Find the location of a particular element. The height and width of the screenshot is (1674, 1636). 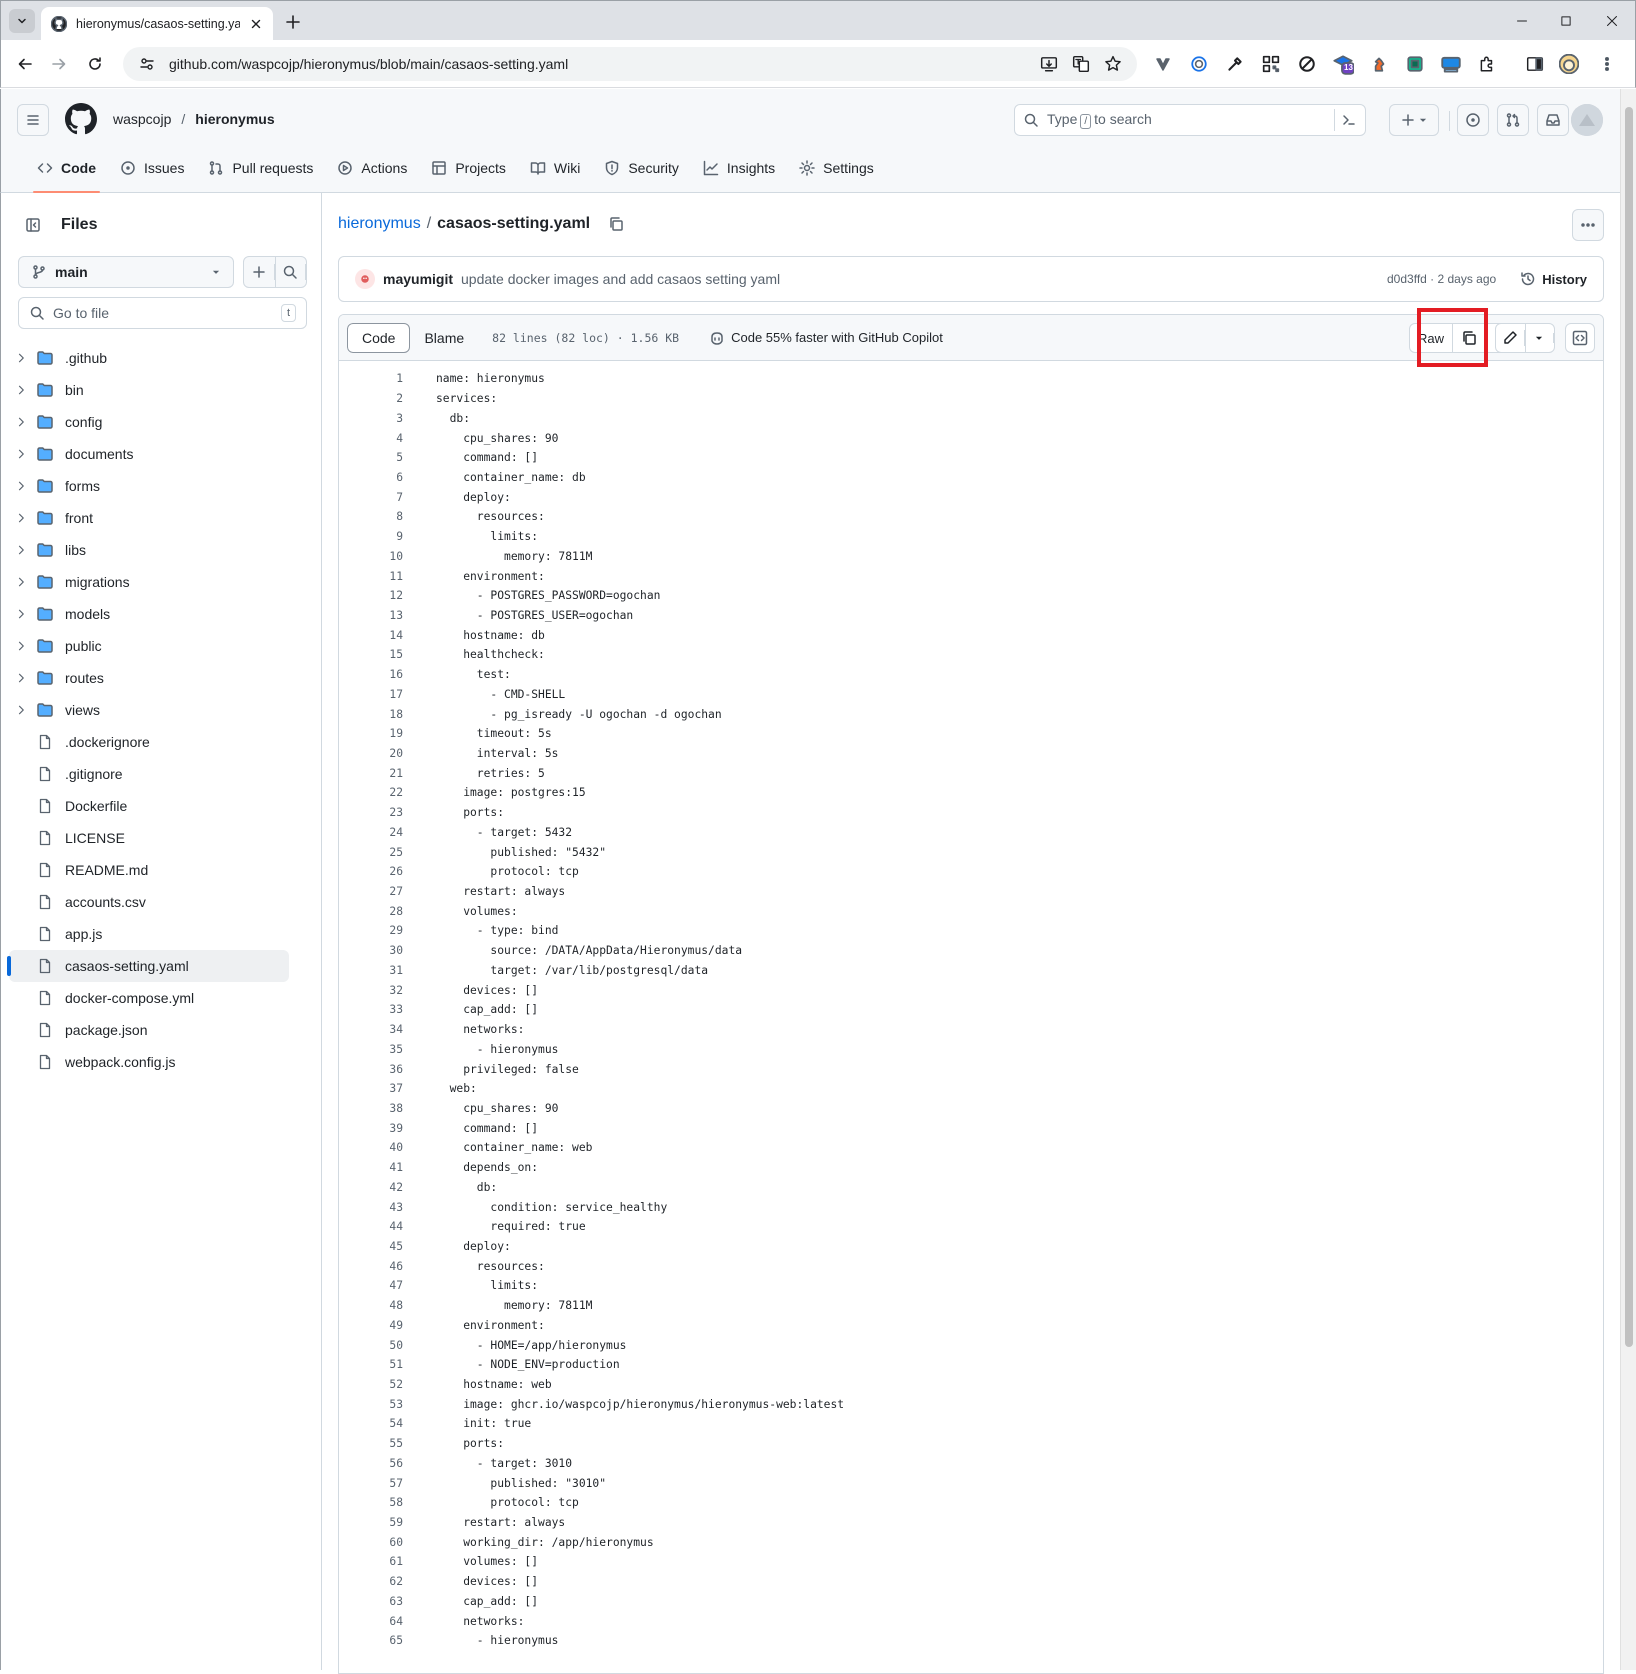

line-number: 52 is located at coordinates (371, 1384).